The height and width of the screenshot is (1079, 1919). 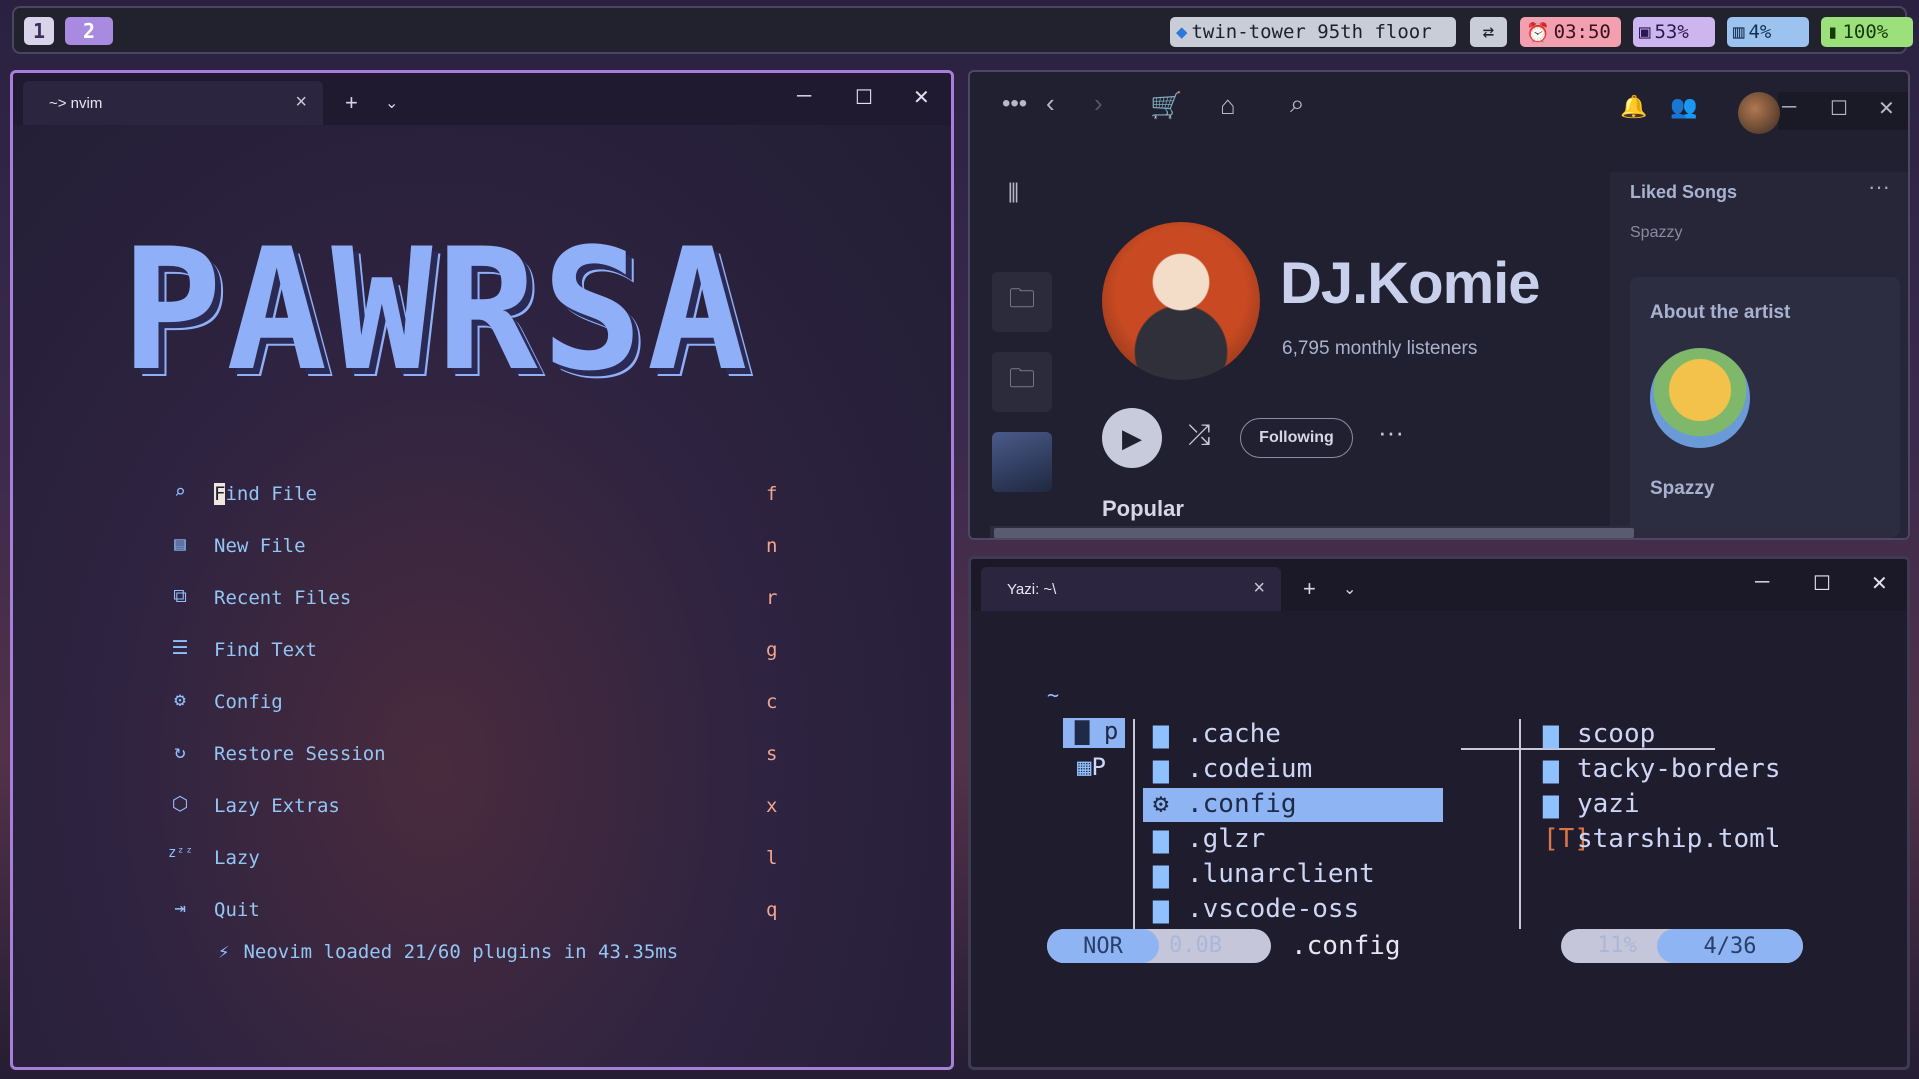 What do you see at coordinates (478, 805) in the screenshot?
I see `menu-lazy-extras: ⬡ Lazy Extras x` at bounding box center [478, 805].